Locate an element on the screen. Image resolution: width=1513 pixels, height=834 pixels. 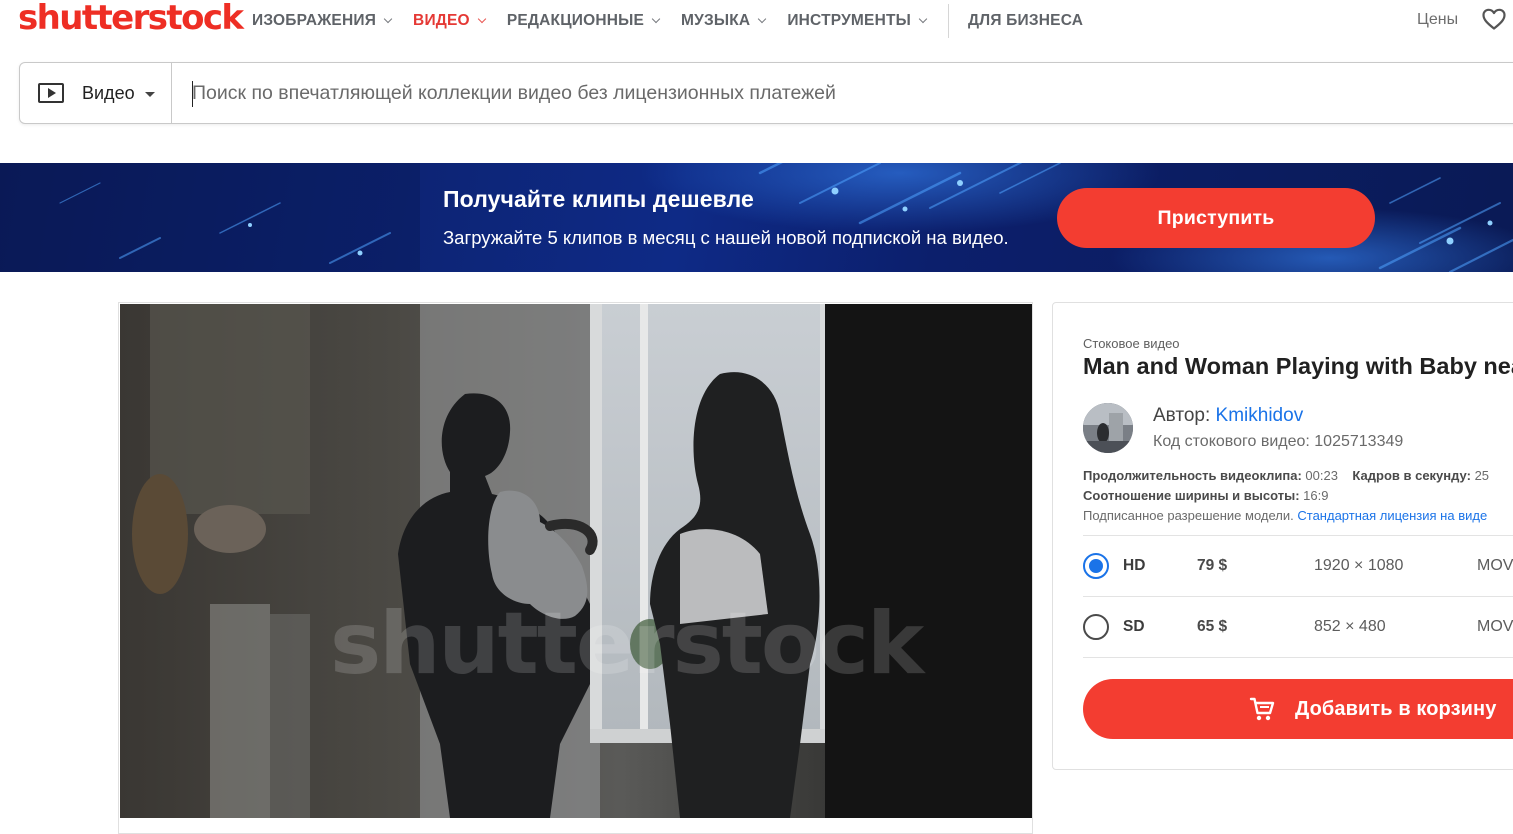
avatar is located at coordinates (1108, 428).